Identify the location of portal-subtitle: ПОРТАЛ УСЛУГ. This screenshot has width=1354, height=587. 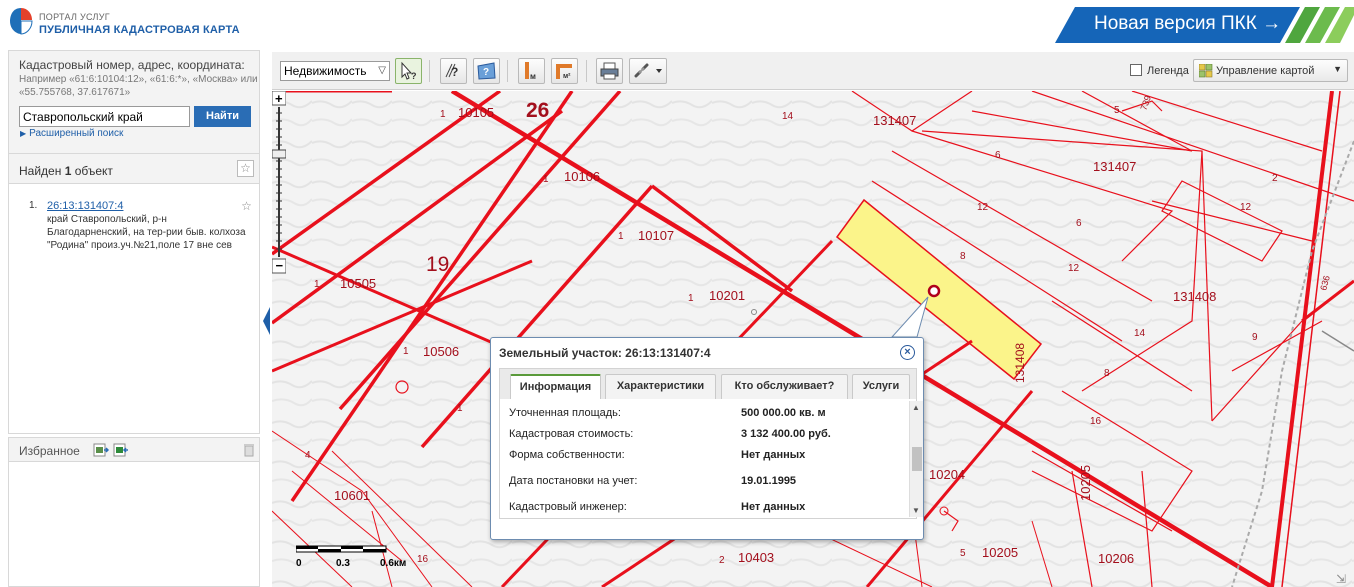
(74, 17).